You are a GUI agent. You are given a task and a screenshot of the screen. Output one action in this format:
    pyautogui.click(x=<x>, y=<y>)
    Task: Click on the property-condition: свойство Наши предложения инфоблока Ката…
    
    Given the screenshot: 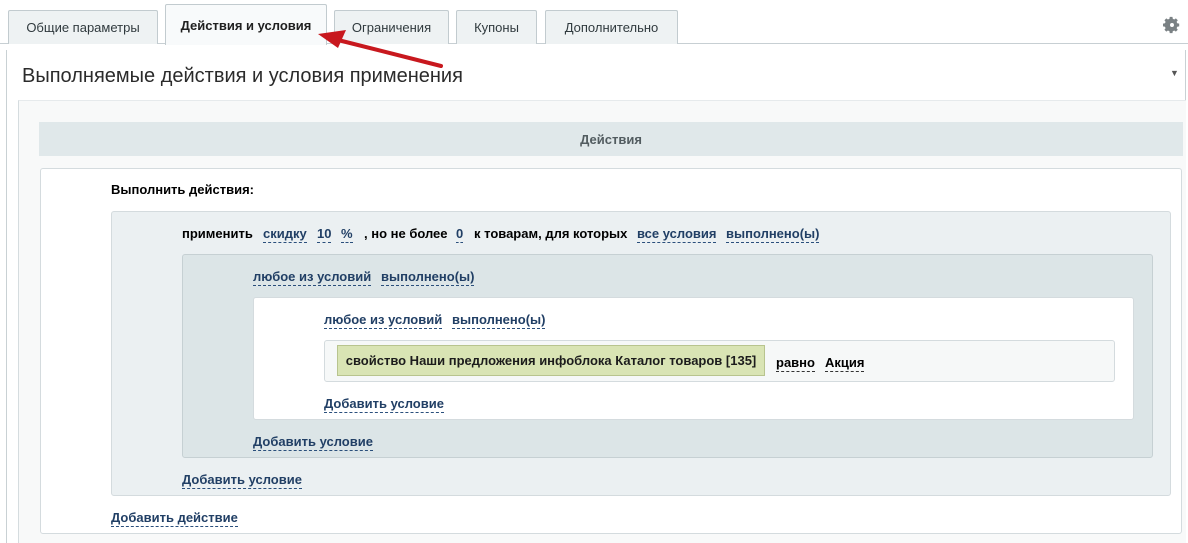 What is the action you would take?
    pyautogui.click(x=551, y=360)
    